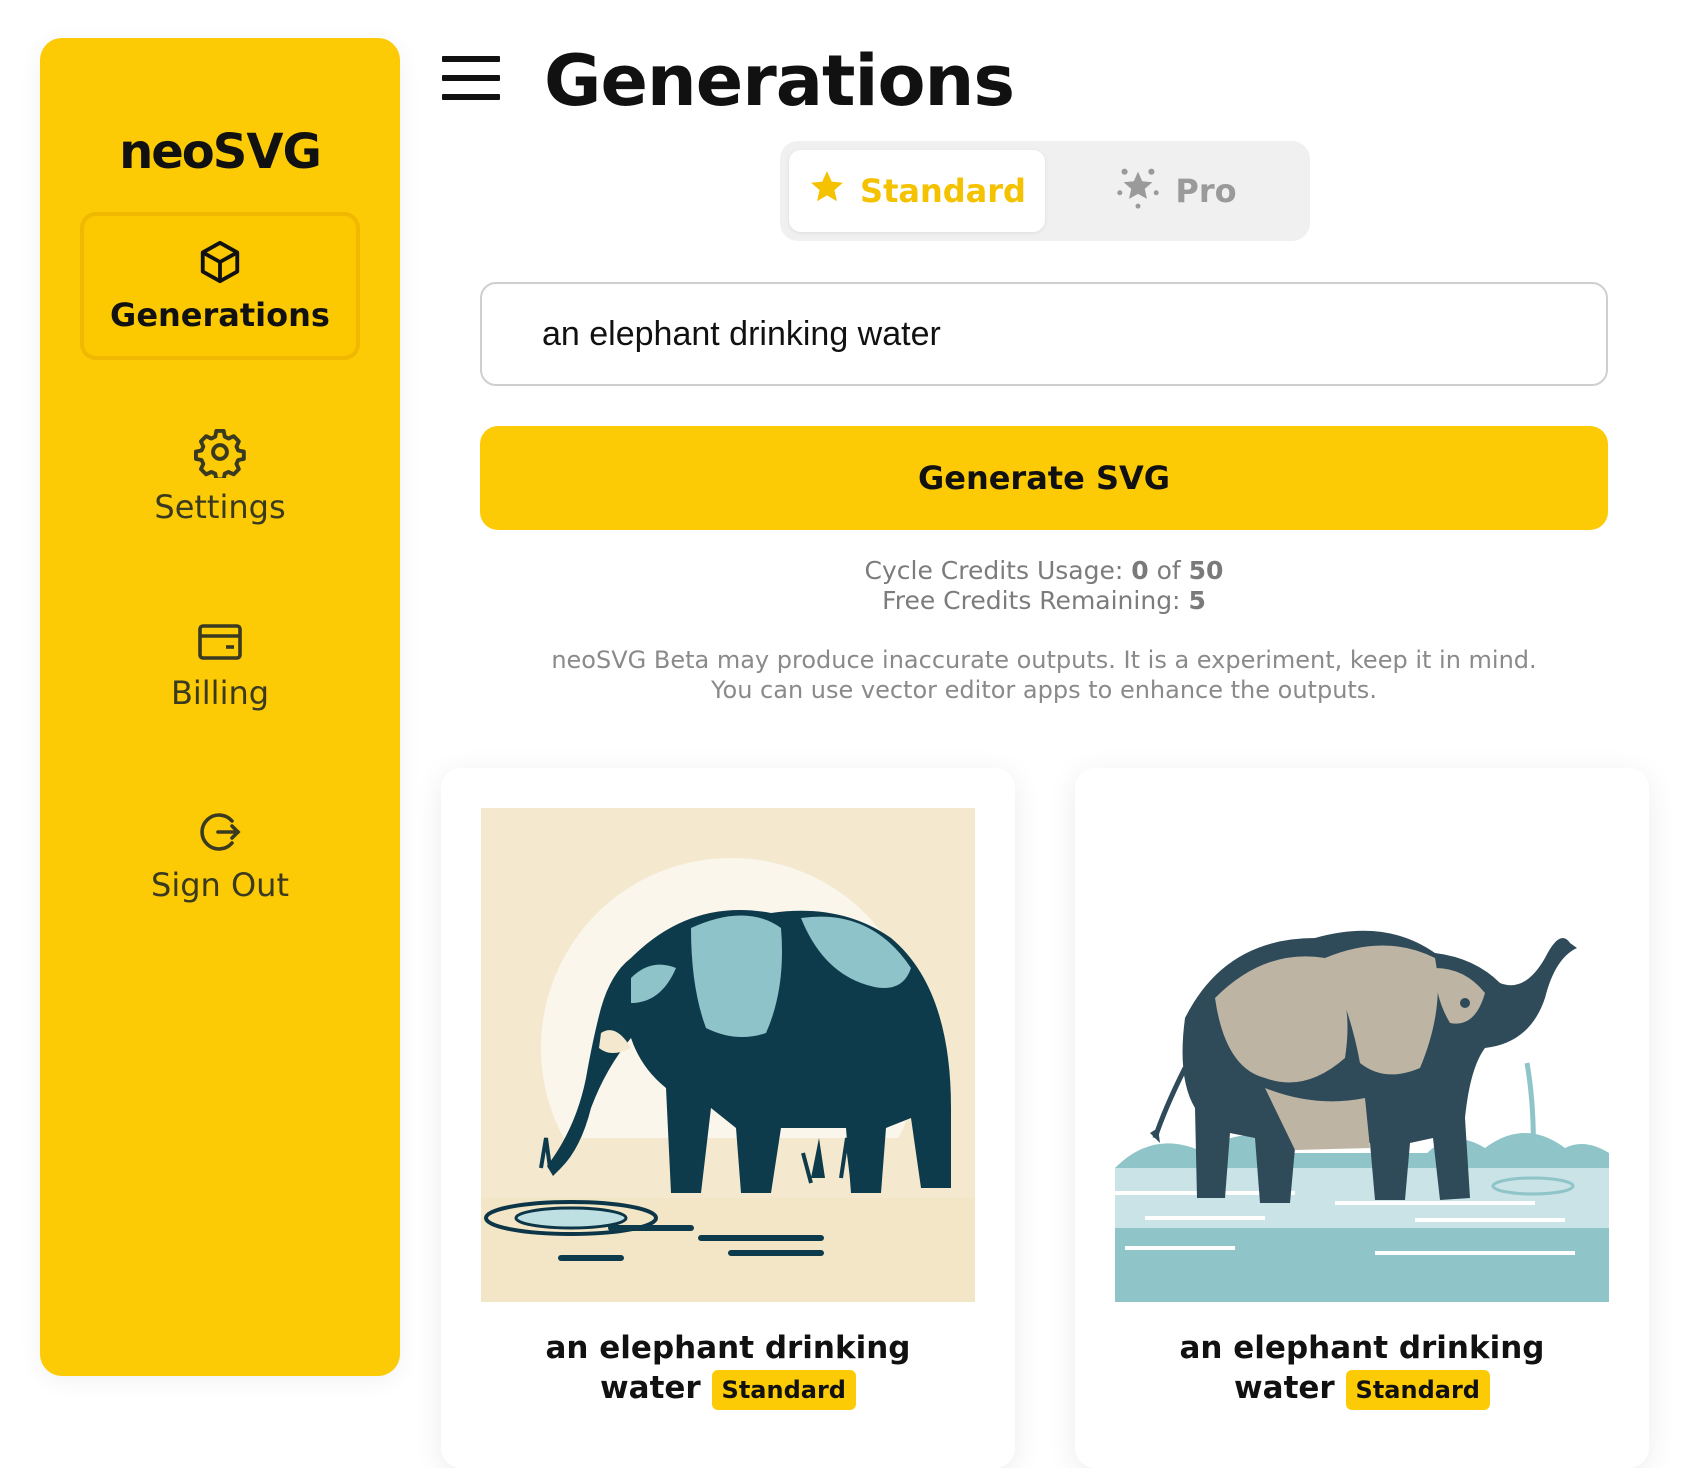 The image size is (1682, 1468). What do you see at coordinates (267, 152) in the screenshot?
I see `logo-suffix: SVG` at bounding box center [267, 152].